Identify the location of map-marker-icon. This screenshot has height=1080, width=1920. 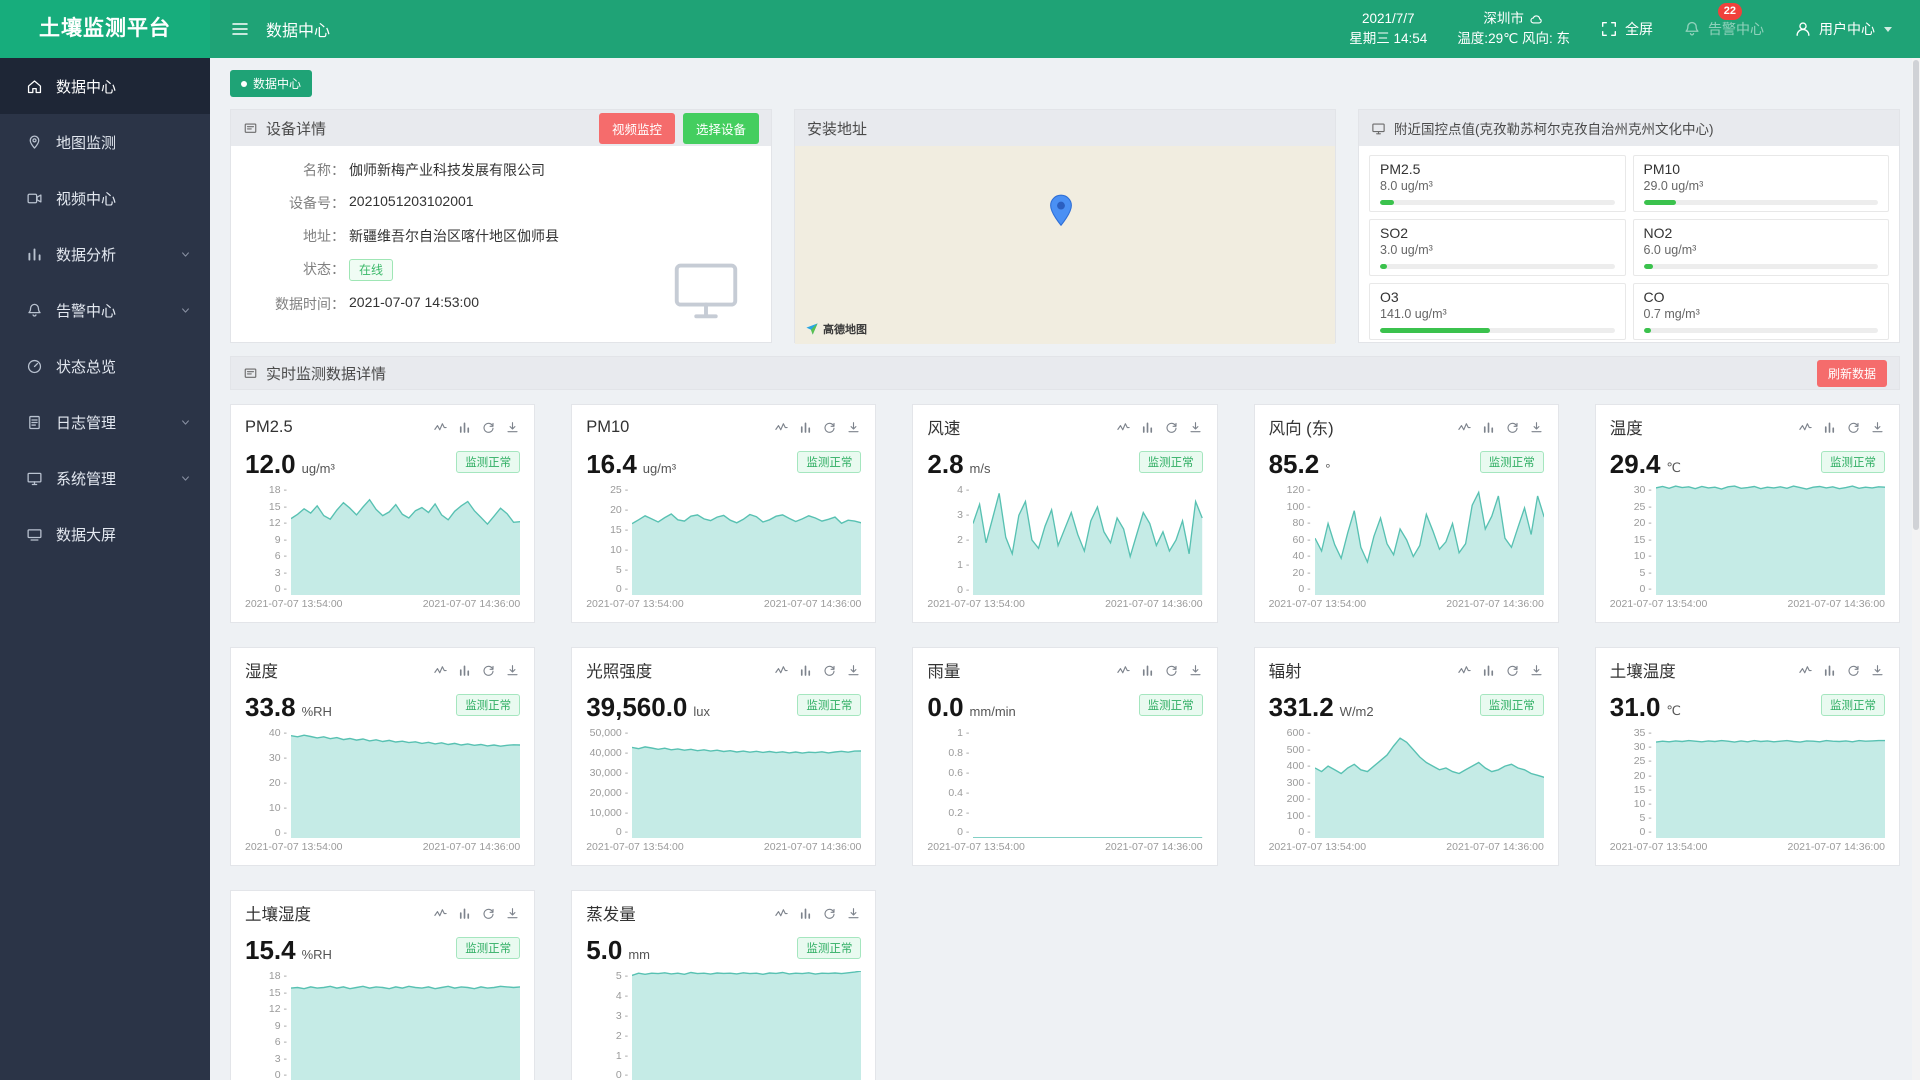
(1061, 210).